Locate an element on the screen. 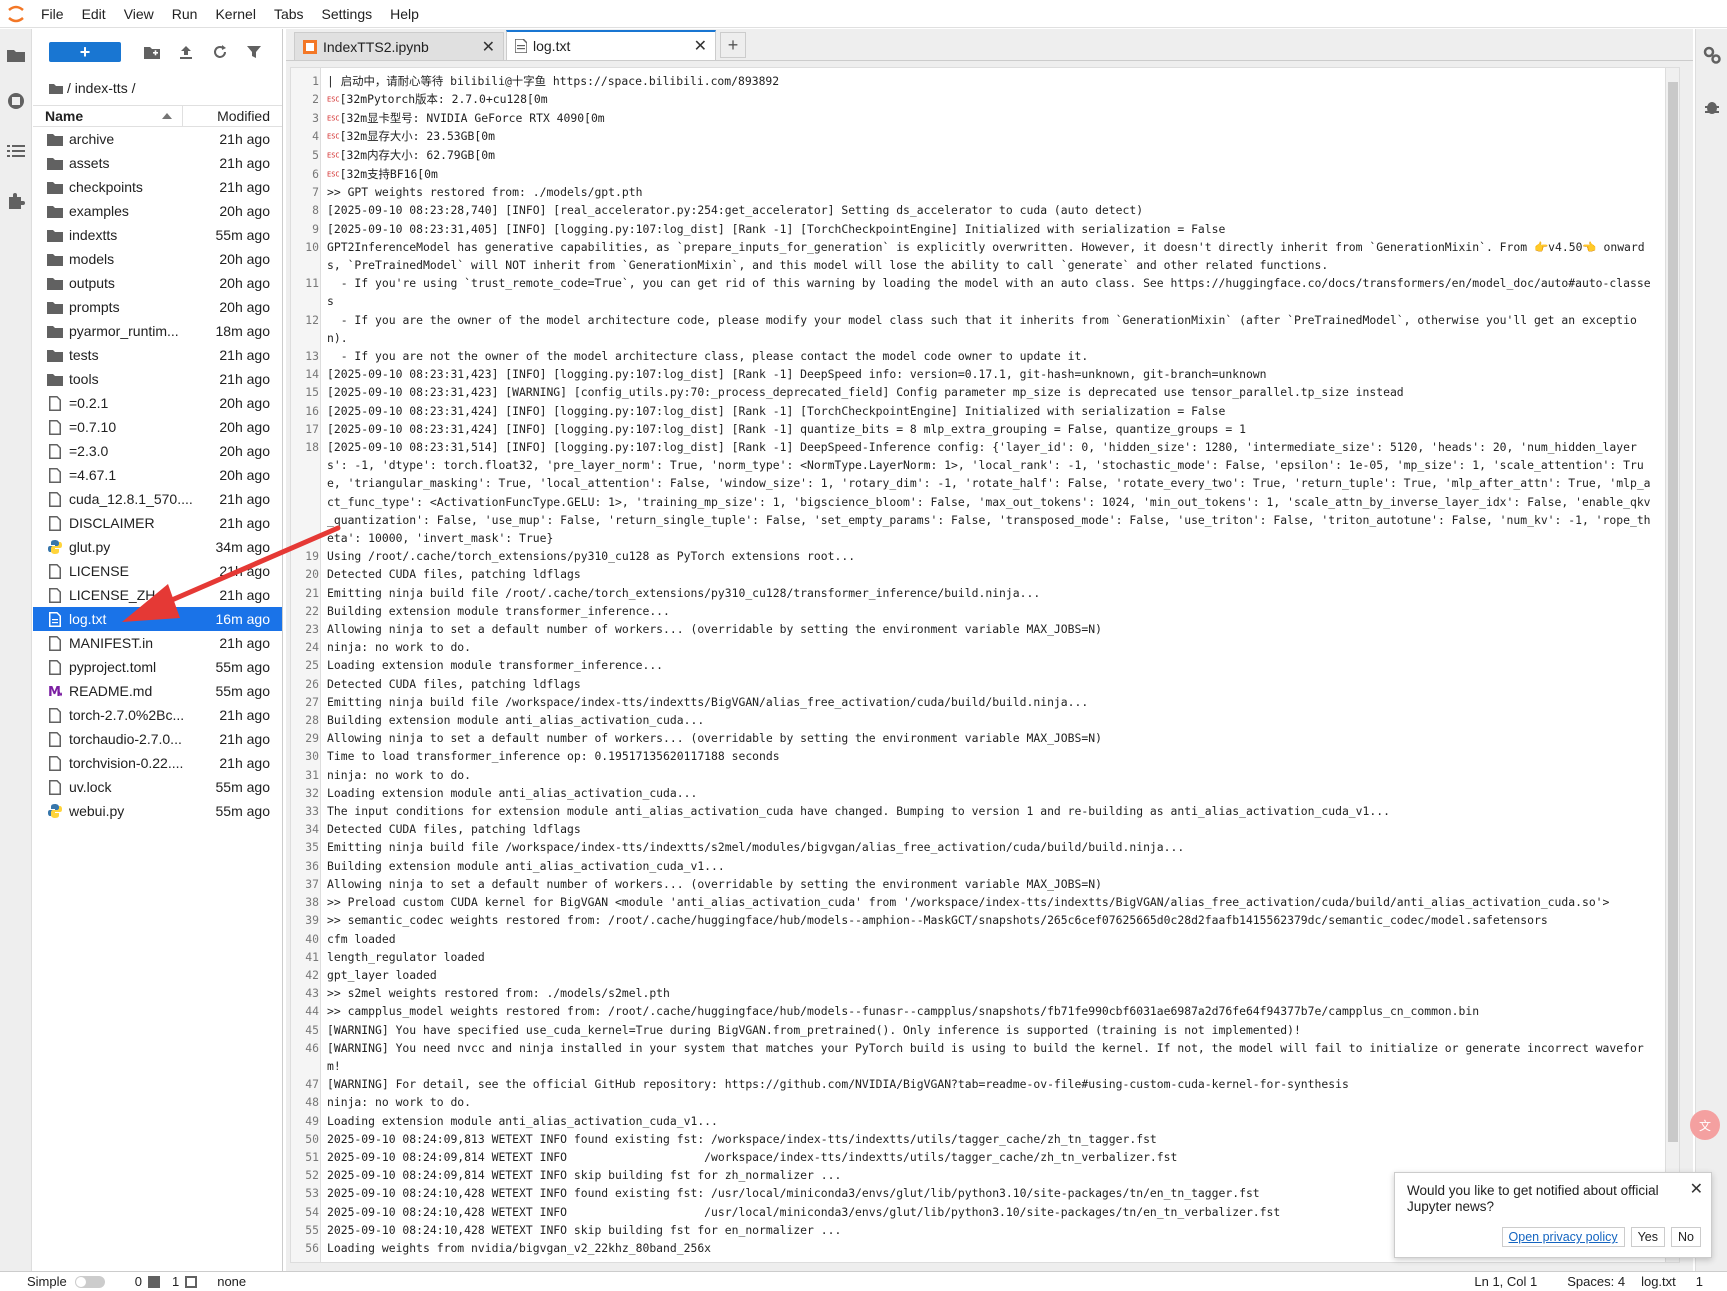  menu-file: File is located at coordinates (52, 14).